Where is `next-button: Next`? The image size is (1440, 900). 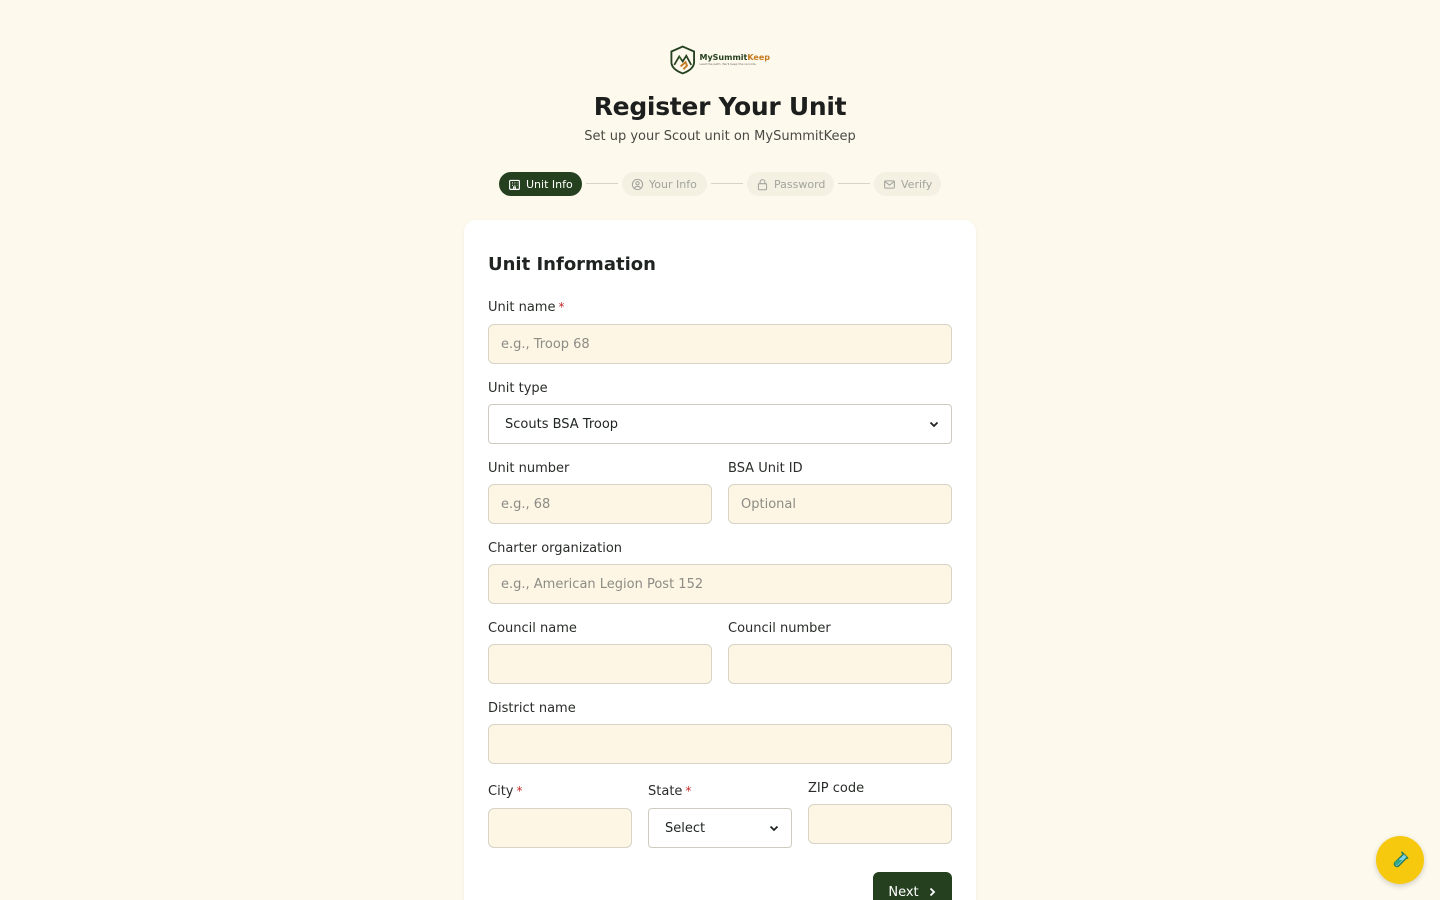 next-button: Next is located at coordinates (912, 886).